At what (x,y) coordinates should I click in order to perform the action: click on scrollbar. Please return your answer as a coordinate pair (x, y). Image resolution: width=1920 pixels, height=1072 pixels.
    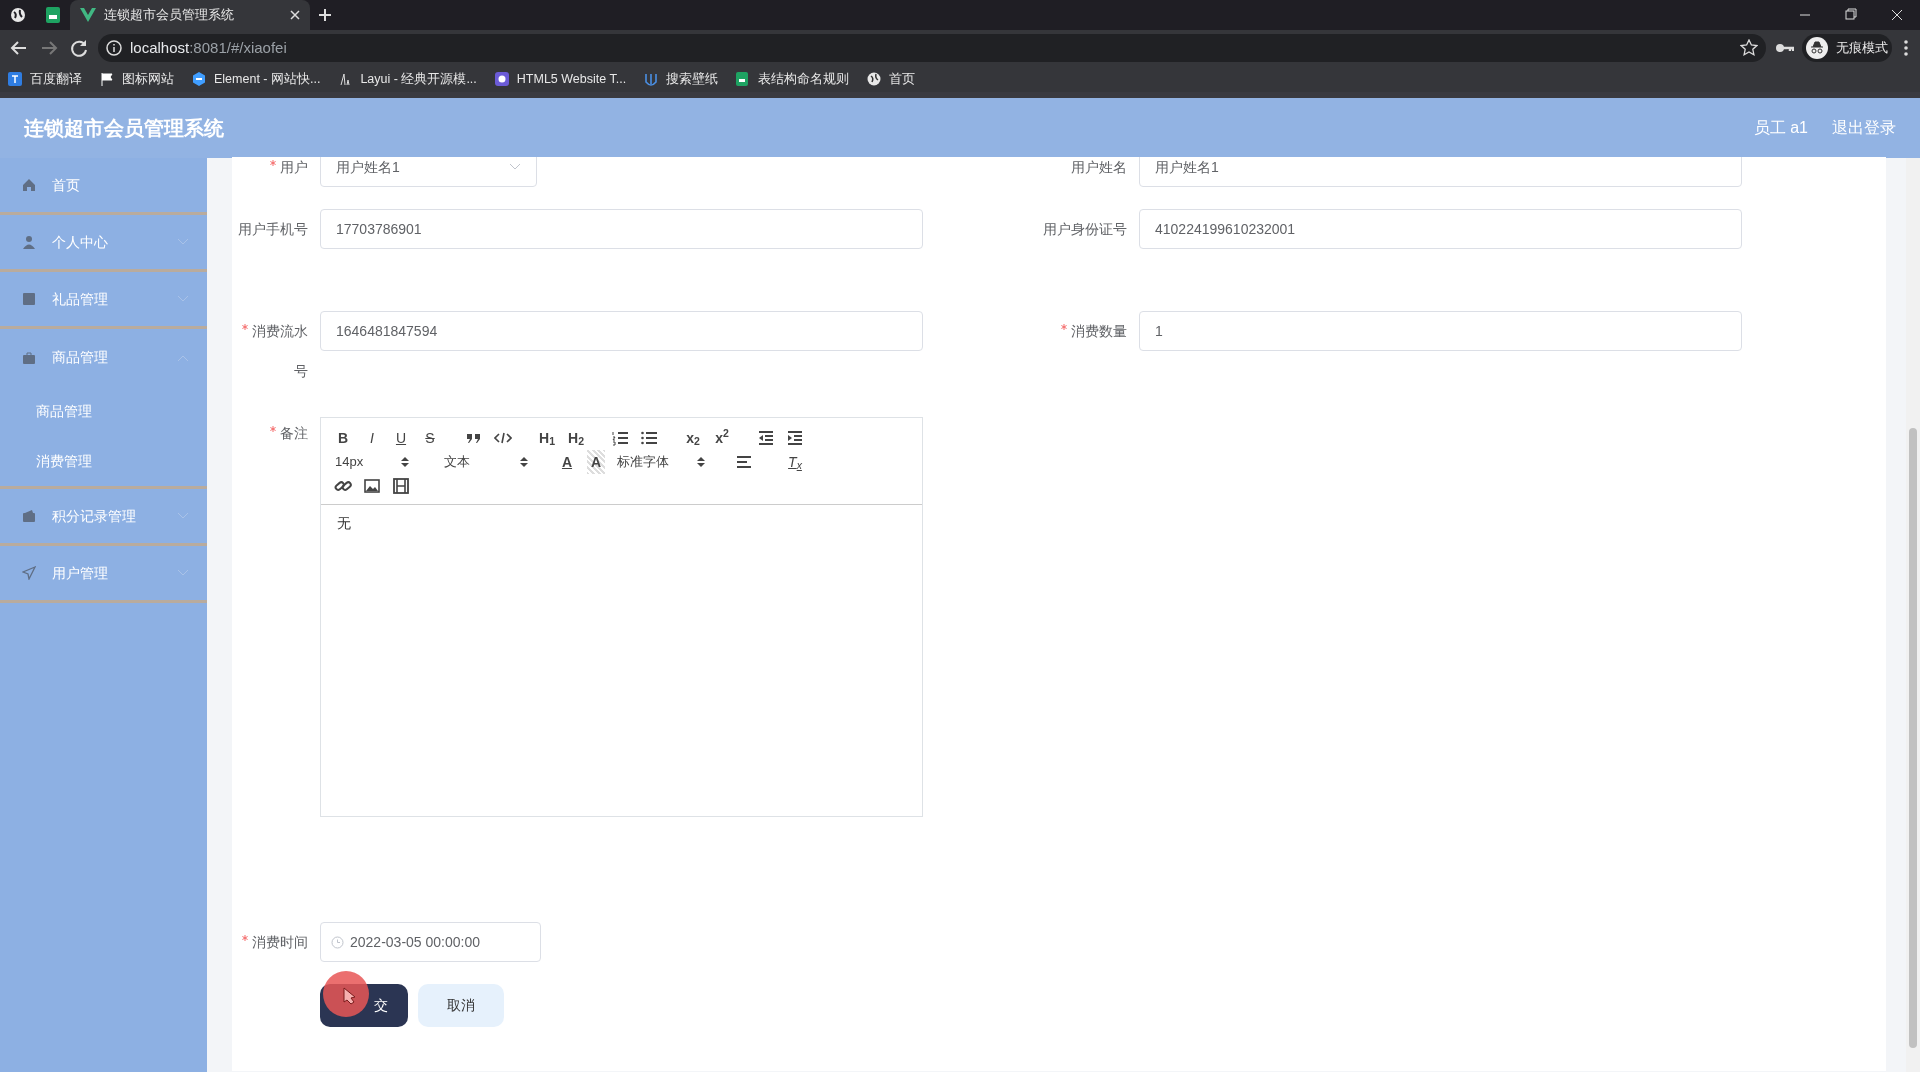
    Looking at the image, I should click on (1913, 615).